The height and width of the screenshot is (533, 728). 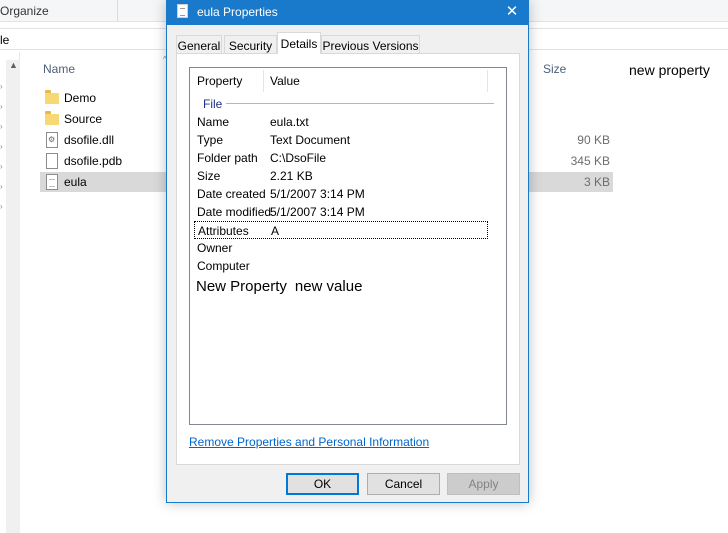 What do you see at coordinates (348, 80) in the screenshot?
I see `list-header: Property Value` at bounding box center [348, 80].